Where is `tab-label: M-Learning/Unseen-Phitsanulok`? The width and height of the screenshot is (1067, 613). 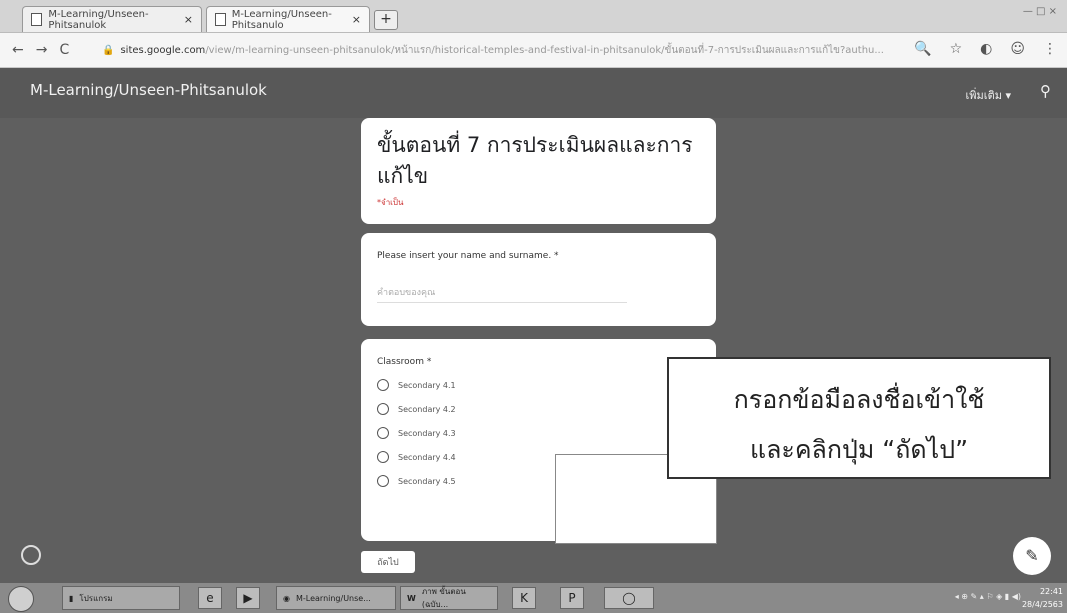 tab-label: M-Learning/Unseen-Phitsanulok is located at coordinates (98, 19).